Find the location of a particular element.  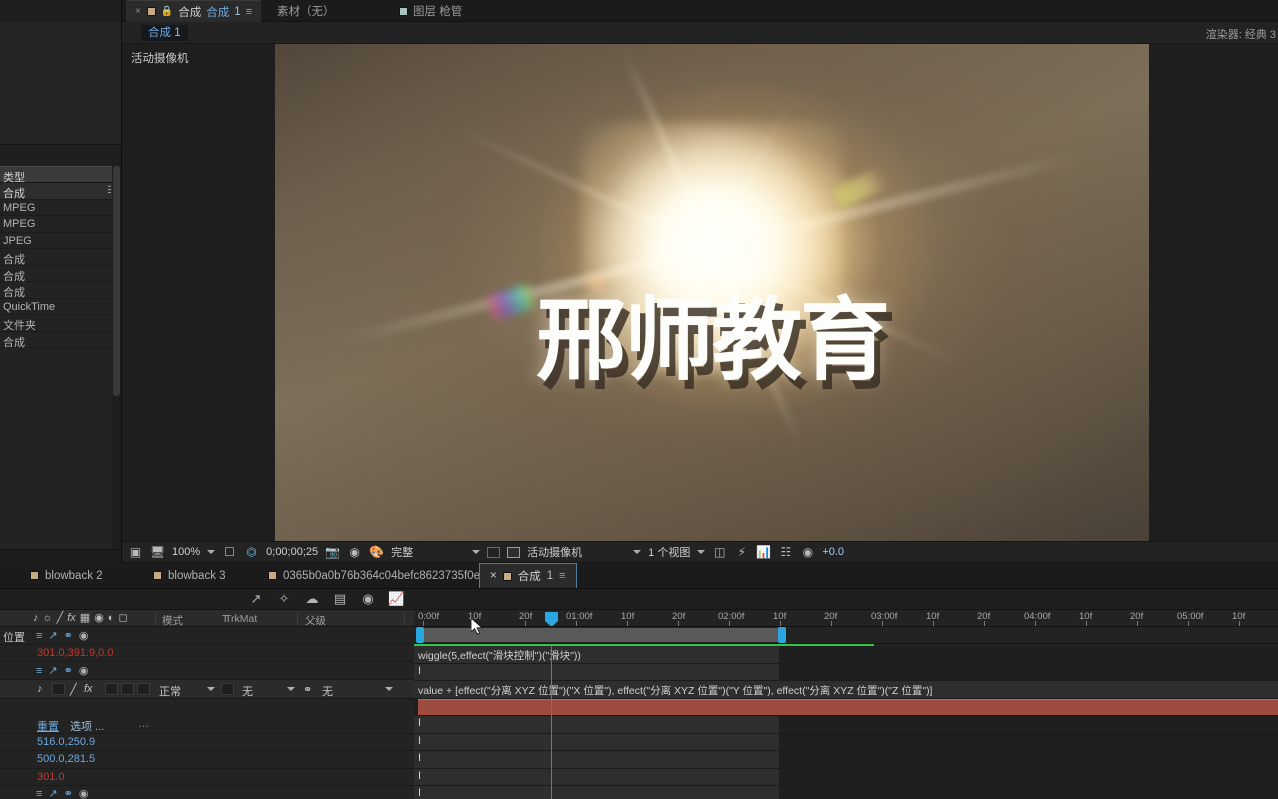

solo-toggle-box is located at coordinates (58, 688).